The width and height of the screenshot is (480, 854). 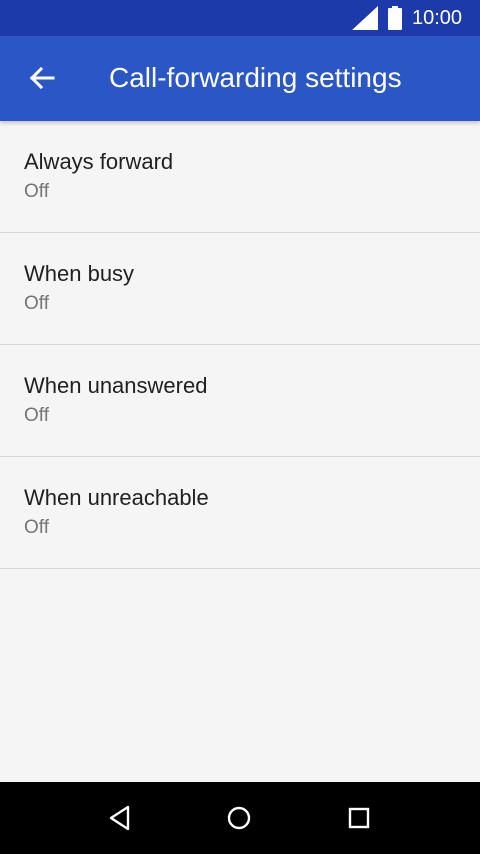 I want to click on app-bar: Call-forwarding settings, so click(x=240, y=78).